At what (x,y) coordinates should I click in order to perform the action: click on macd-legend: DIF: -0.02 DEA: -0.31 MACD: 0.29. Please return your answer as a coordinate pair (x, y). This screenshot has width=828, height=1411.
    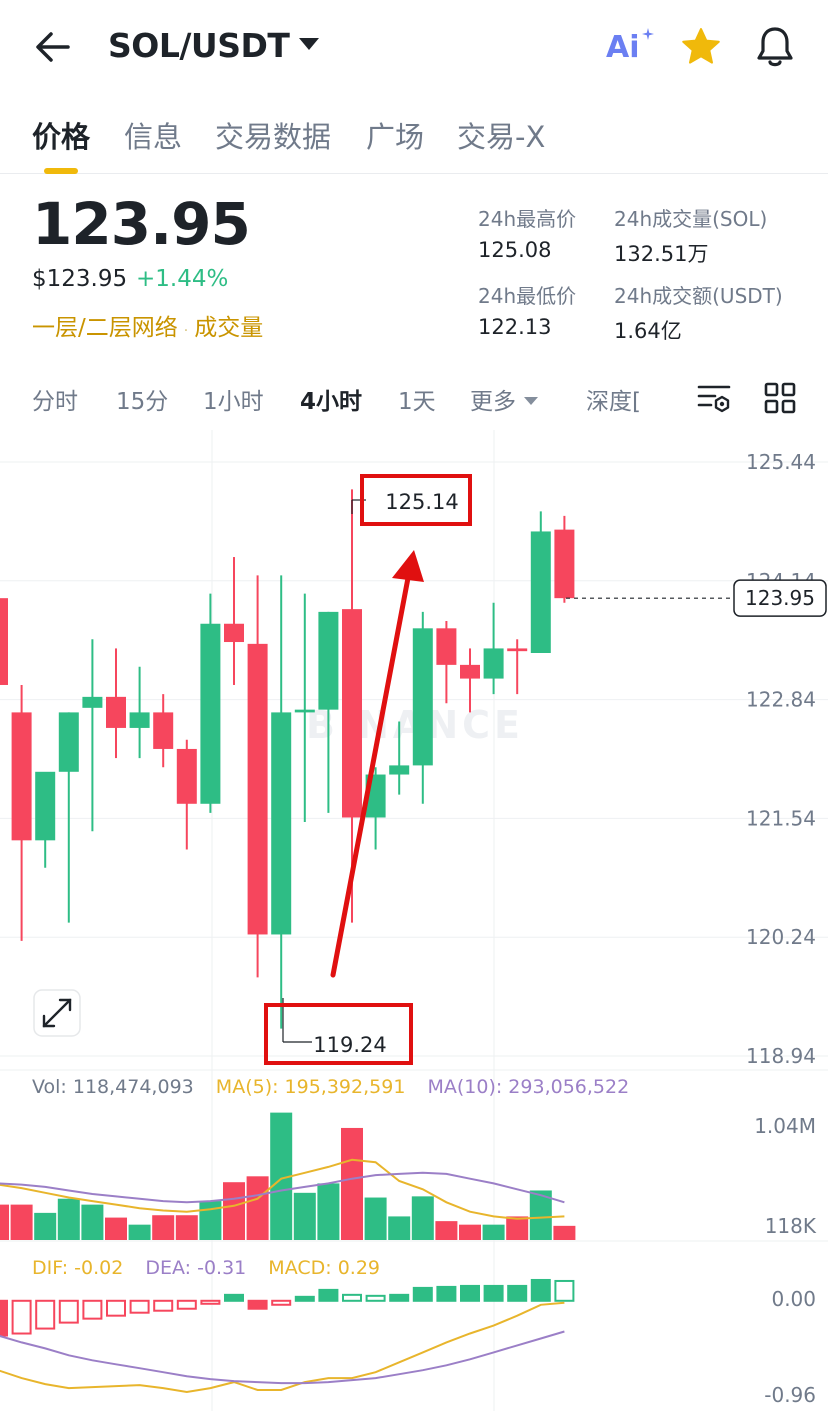
    Looking at the image, I should click on (206, 1268).